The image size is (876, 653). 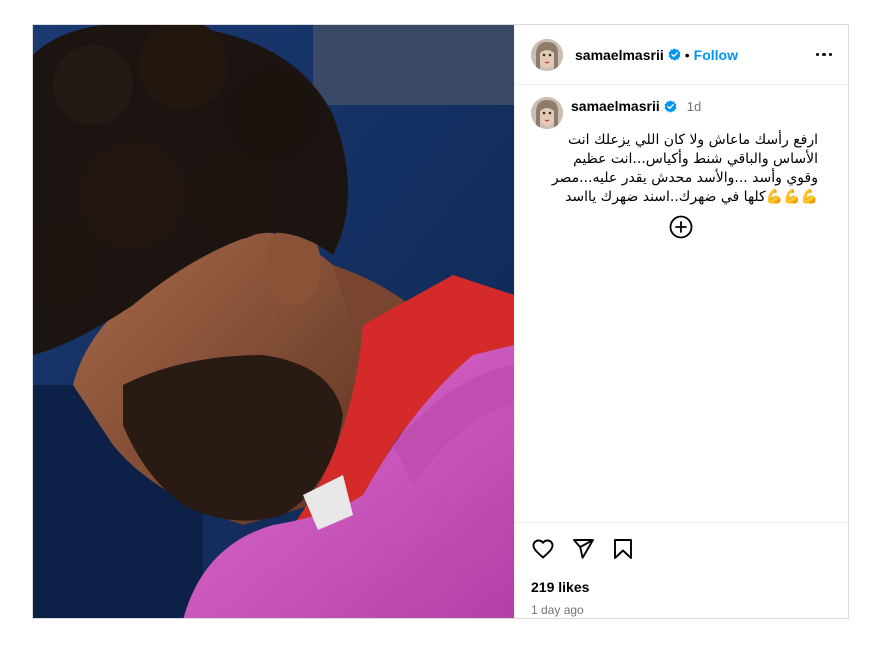 I want to click on caption-line: وقوي وأسد ...والأسد محدش يقدر عليه...مصر, so click(x=684, y=178).